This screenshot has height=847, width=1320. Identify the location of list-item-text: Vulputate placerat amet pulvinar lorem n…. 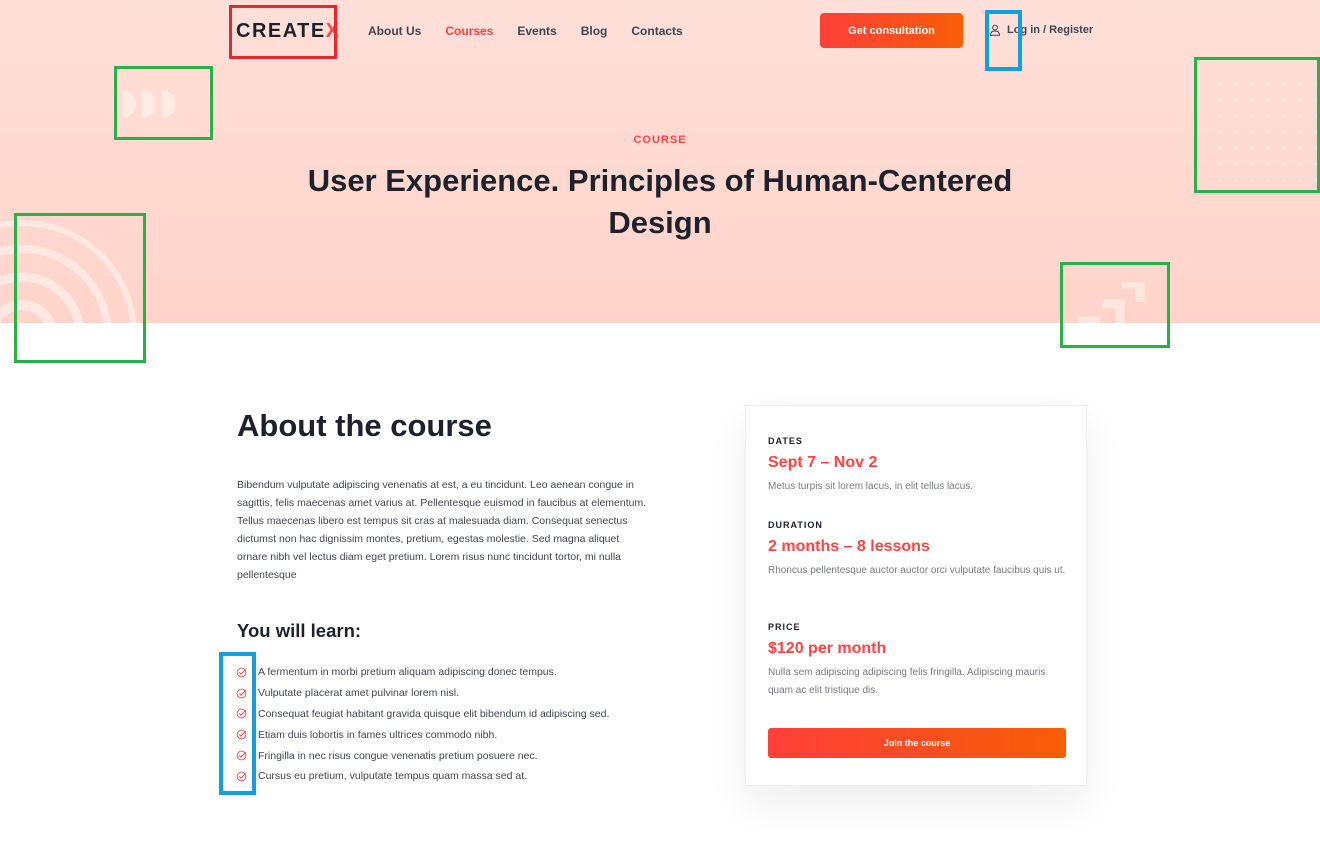
(358, 693).